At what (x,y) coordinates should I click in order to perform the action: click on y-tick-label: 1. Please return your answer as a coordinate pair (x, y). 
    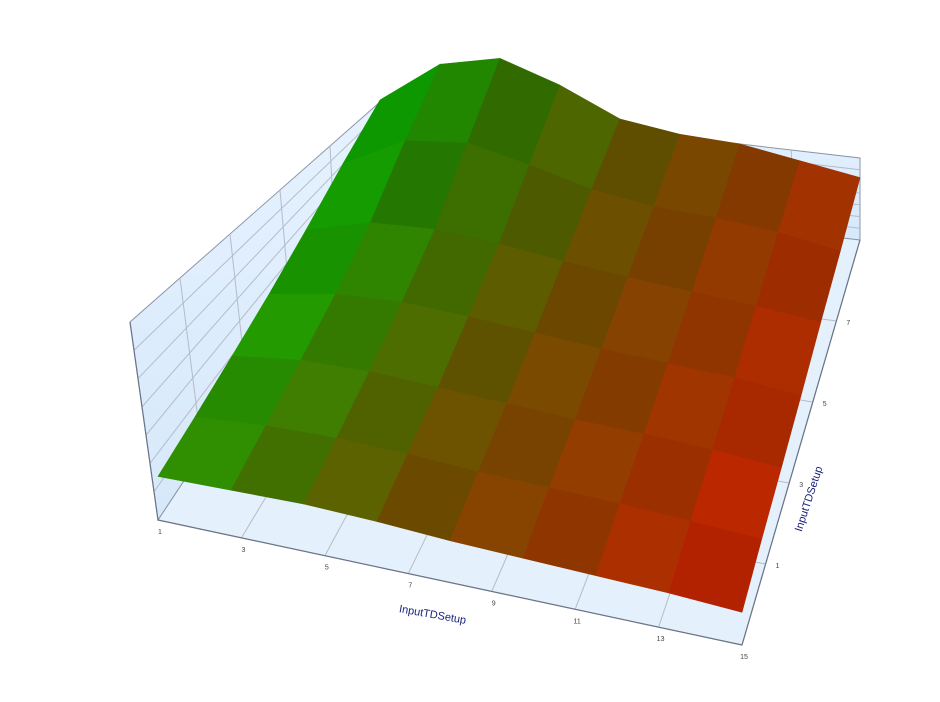
    Looking at the image, I should click on (778, 566).